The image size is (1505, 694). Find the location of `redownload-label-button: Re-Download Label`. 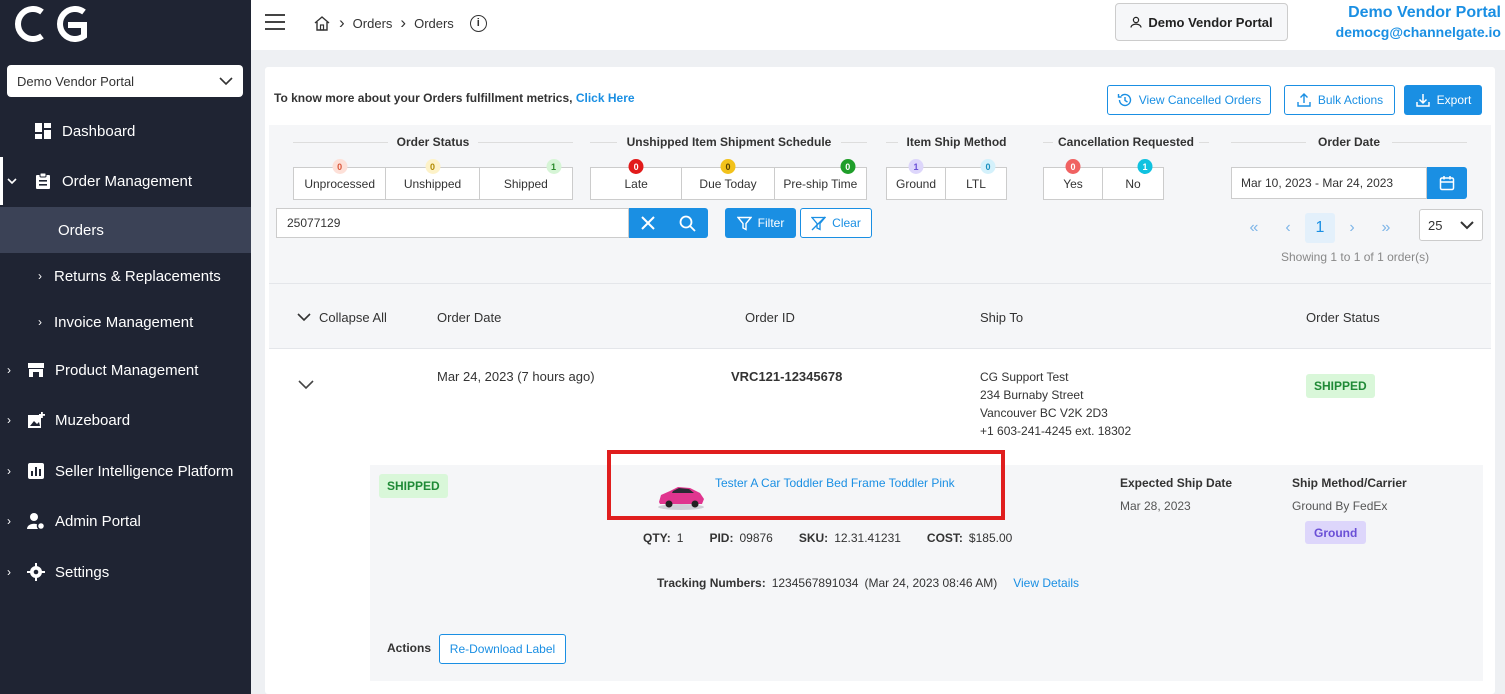

redownload-label-button: Re-Download Label is located at coordinates (502, 649).